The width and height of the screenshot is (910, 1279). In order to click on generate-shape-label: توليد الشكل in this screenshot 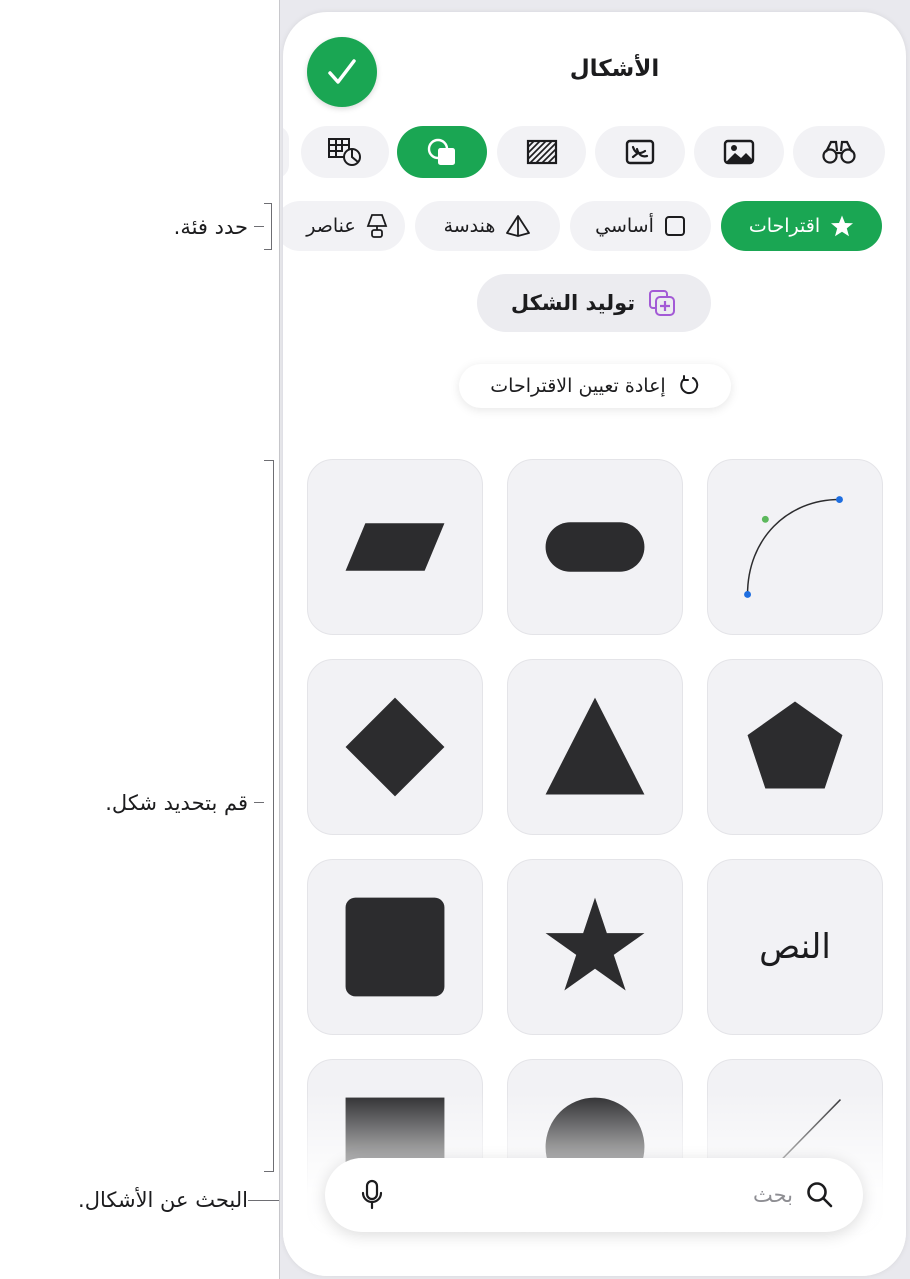, I will do `click(573, 303)`.